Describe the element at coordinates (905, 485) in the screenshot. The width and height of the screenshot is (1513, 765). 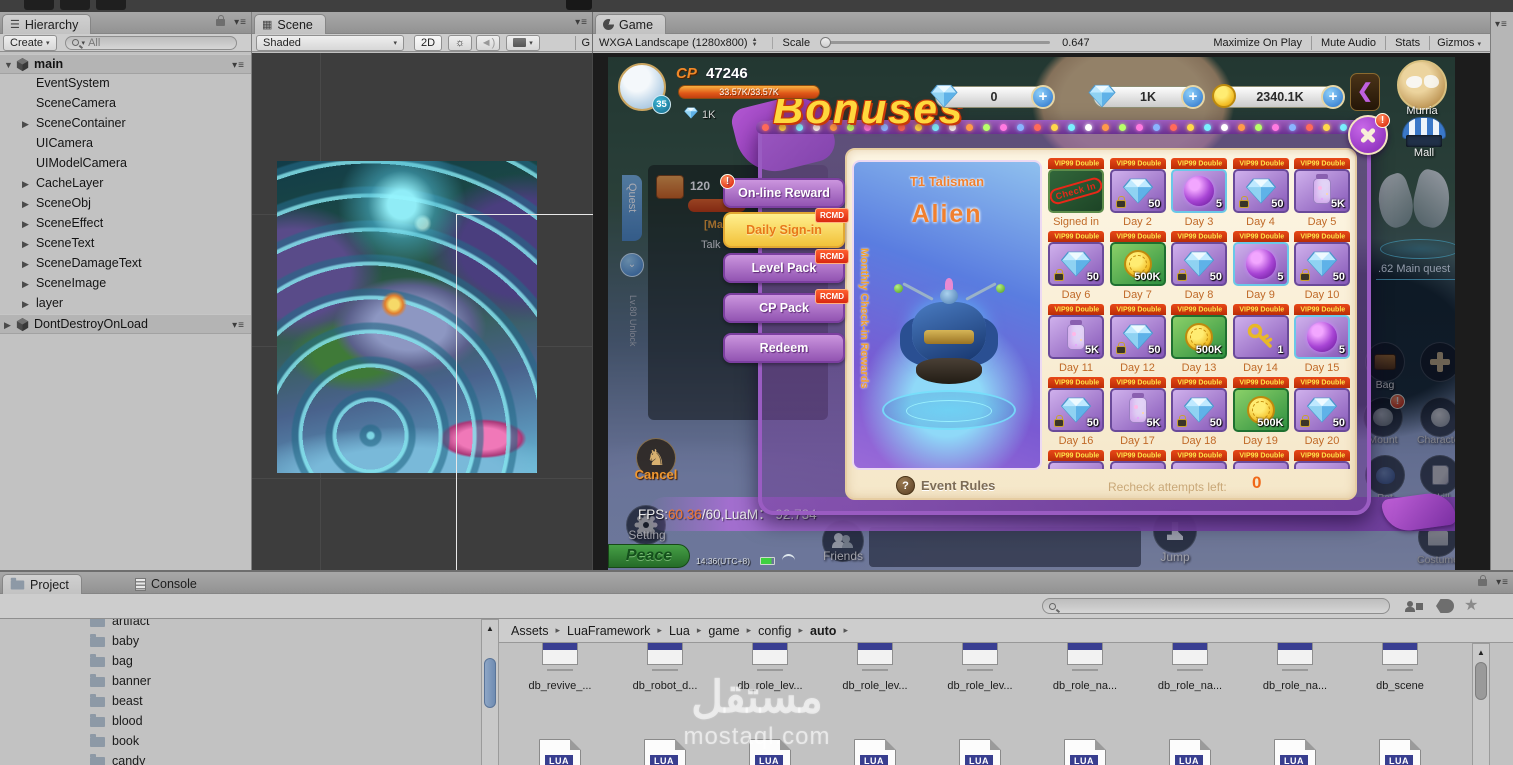
I see `help-icon: ?` at that location.